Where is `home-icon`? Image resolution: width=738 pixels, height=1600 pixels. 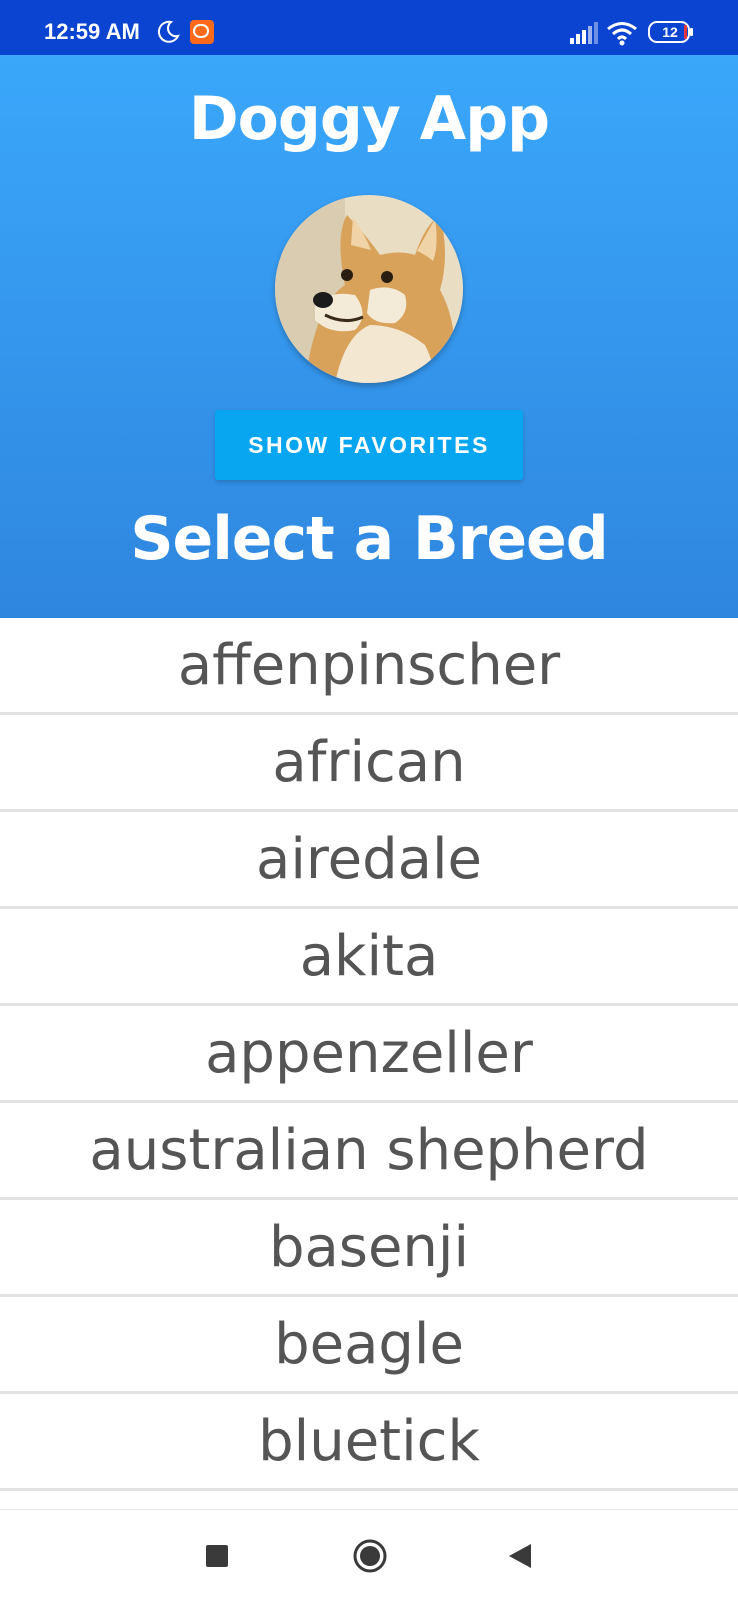 home-icon is located at coordinates (370, 1556).